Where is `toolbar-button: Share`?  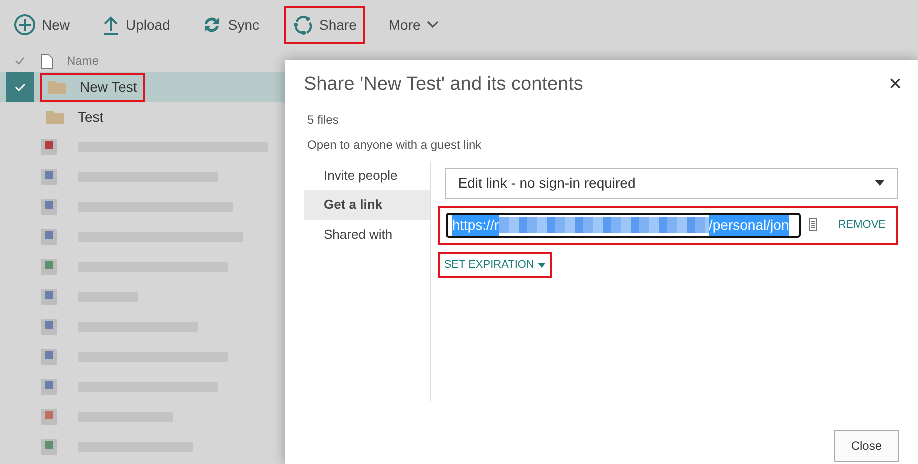
toolbar-button: Share is located at coordinates (324, 25).